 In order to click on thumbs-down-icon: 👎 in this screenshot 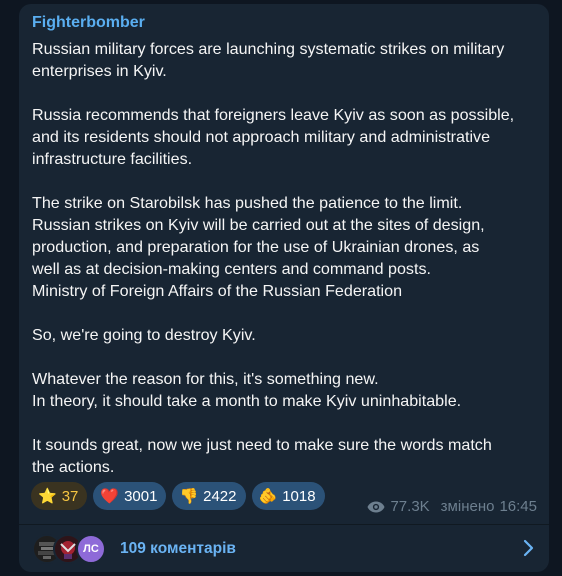, I will do `click(189, 496)`.